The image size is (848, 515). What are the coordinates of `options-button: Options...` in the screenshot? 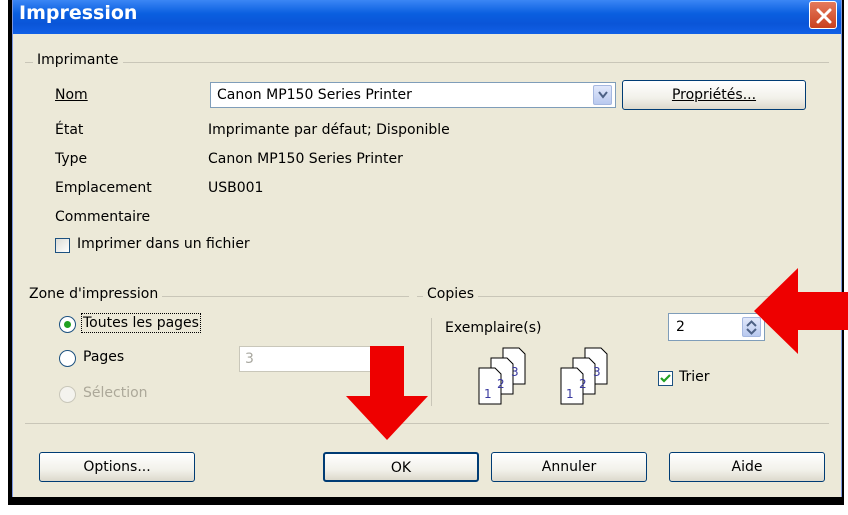 It's located at (117, 467).